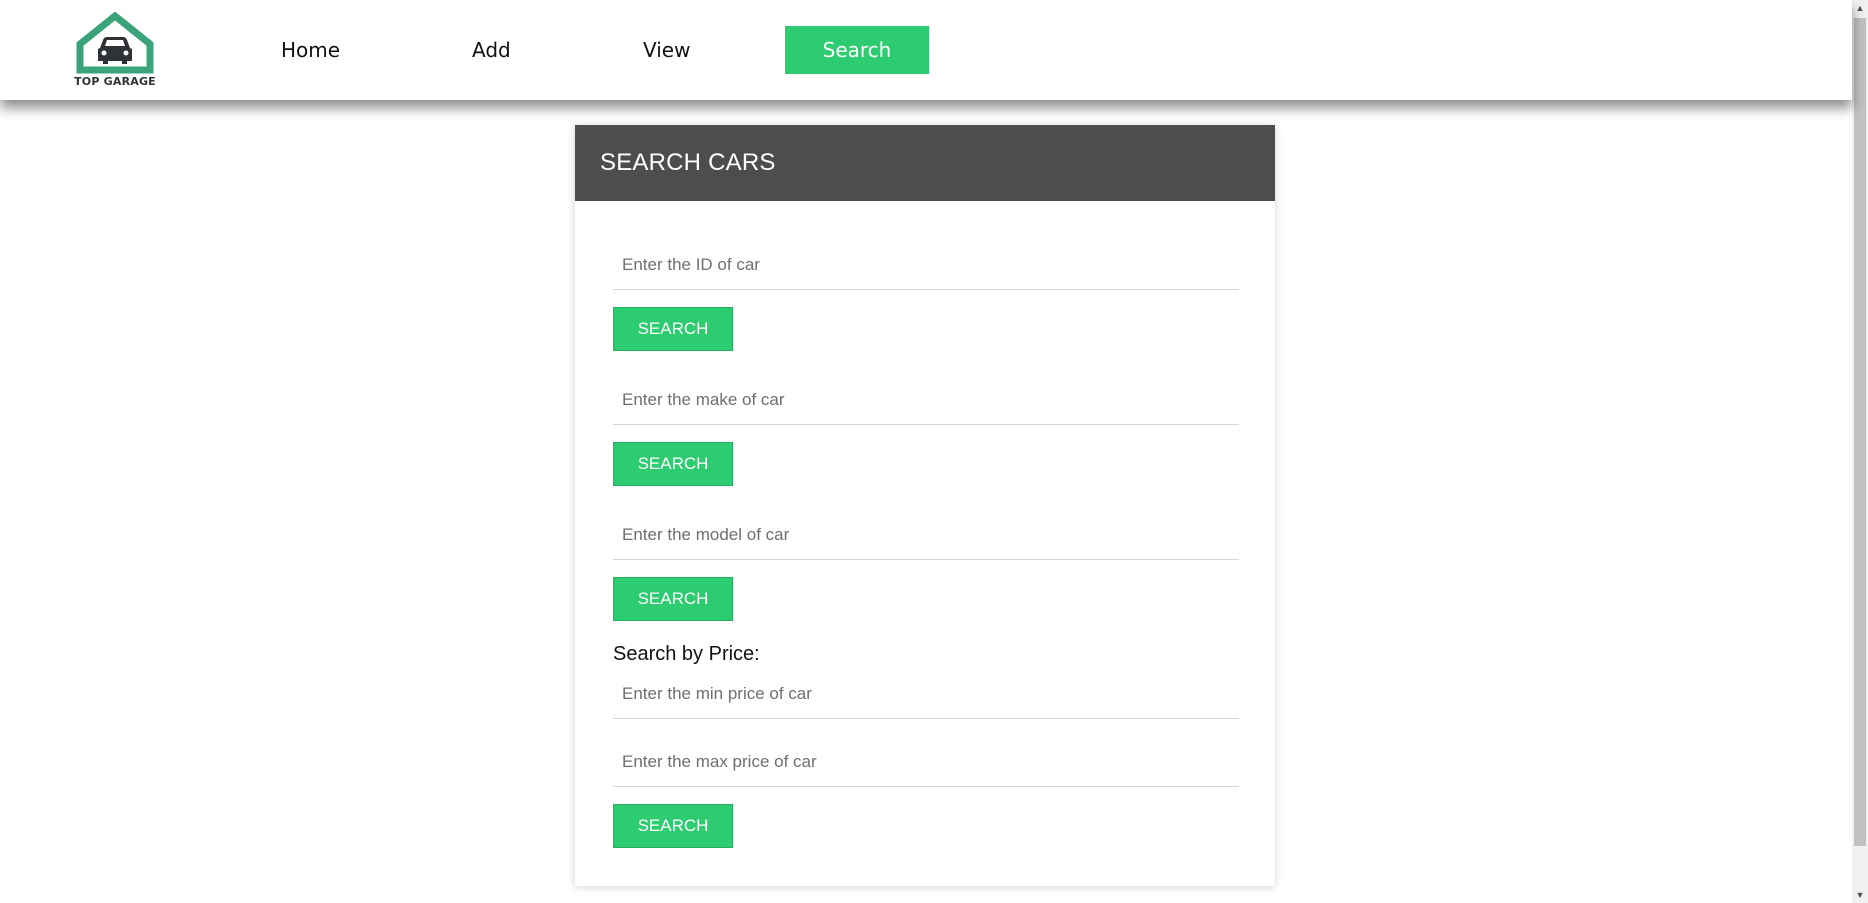 The image size is (1868, 903). What do you see at coordinates (926, 694) in the screenshot?
I see `min-price-input` at bounding box center [926, 694].